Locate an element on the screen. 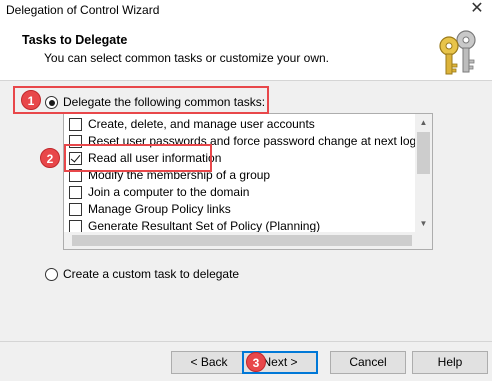 This screenshot has height=381, width=492. callout-highlight-common-tasks is located at coordinates (141, 100).